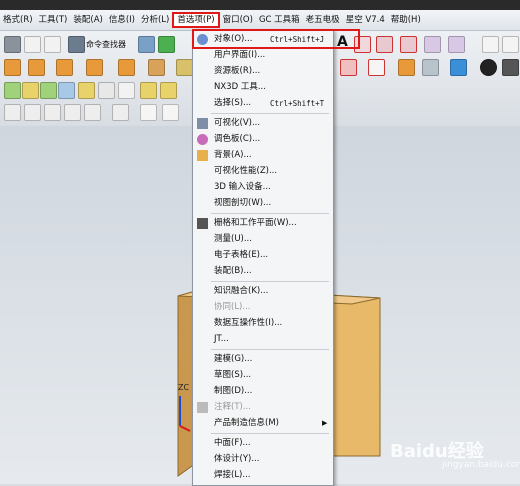  What do you see at coordinates (148, 90) in the screenshot?
I see `feature-icon-h` at bounding box center [148, 90].